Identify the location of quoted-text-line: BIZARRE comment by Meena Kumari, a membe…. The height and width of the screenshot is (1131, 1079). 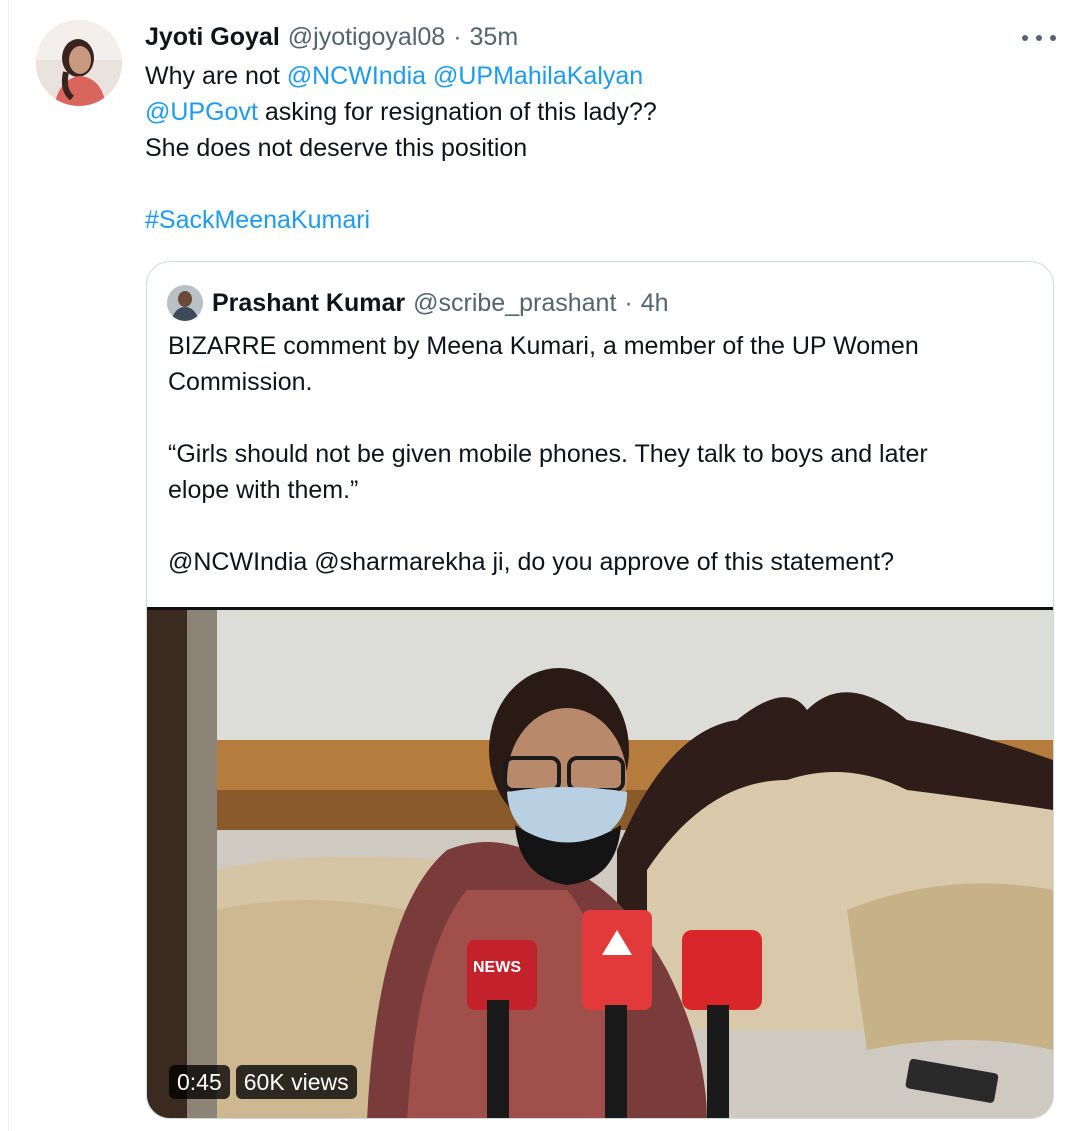
(543, 346).